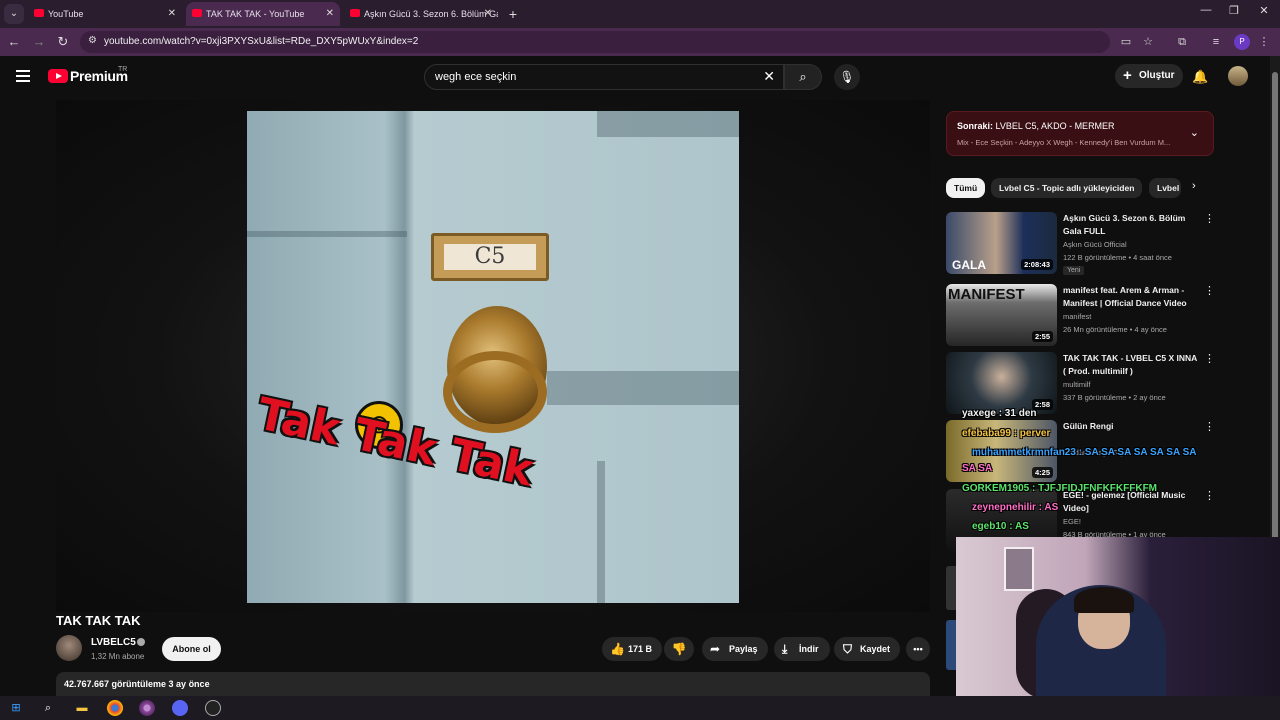  I want to click on video-thumbnail: MANIFEST 2:55, so click(1001, 315).